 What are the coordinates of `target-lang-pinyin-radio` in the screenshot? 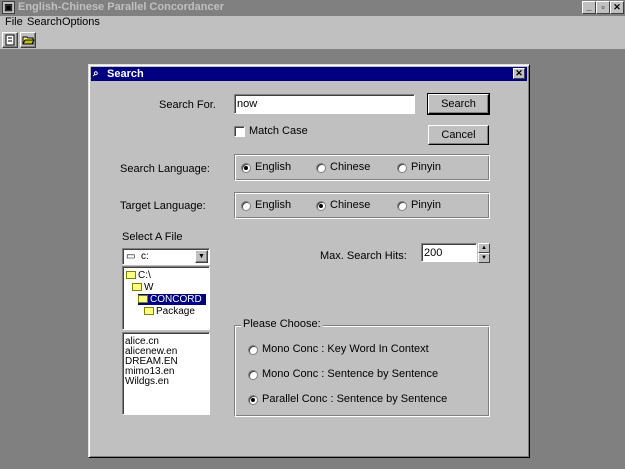 It's located at (402, 206).